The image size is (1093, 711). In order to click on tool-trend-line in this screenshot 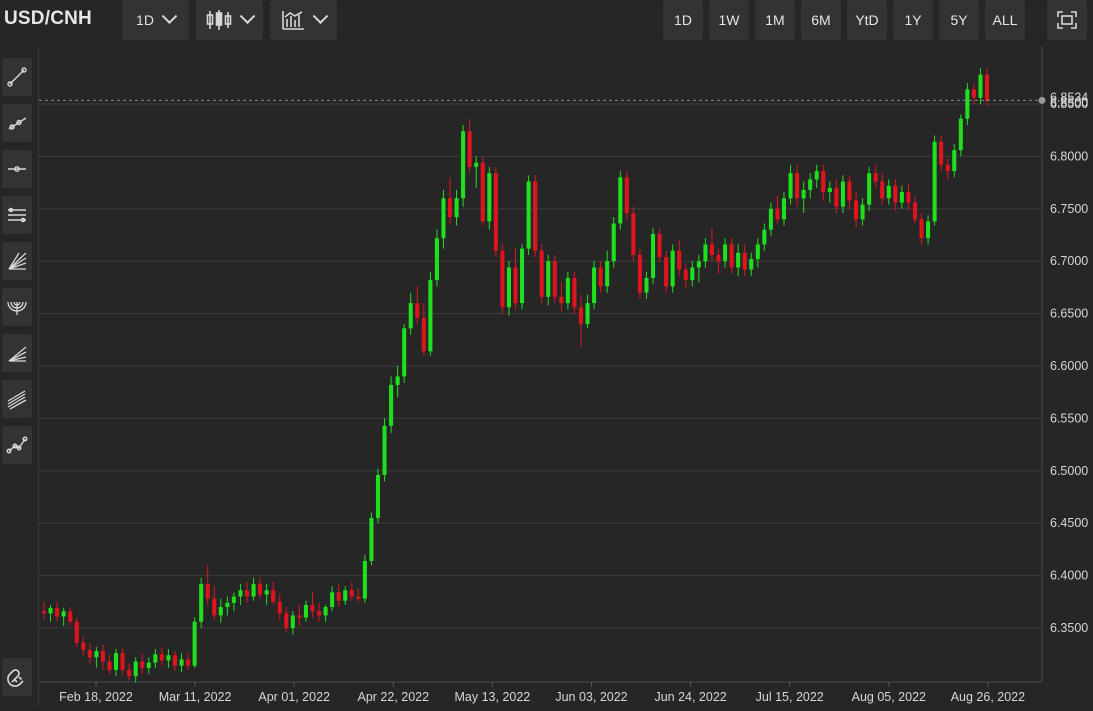, I will do `click(17, 77)`.